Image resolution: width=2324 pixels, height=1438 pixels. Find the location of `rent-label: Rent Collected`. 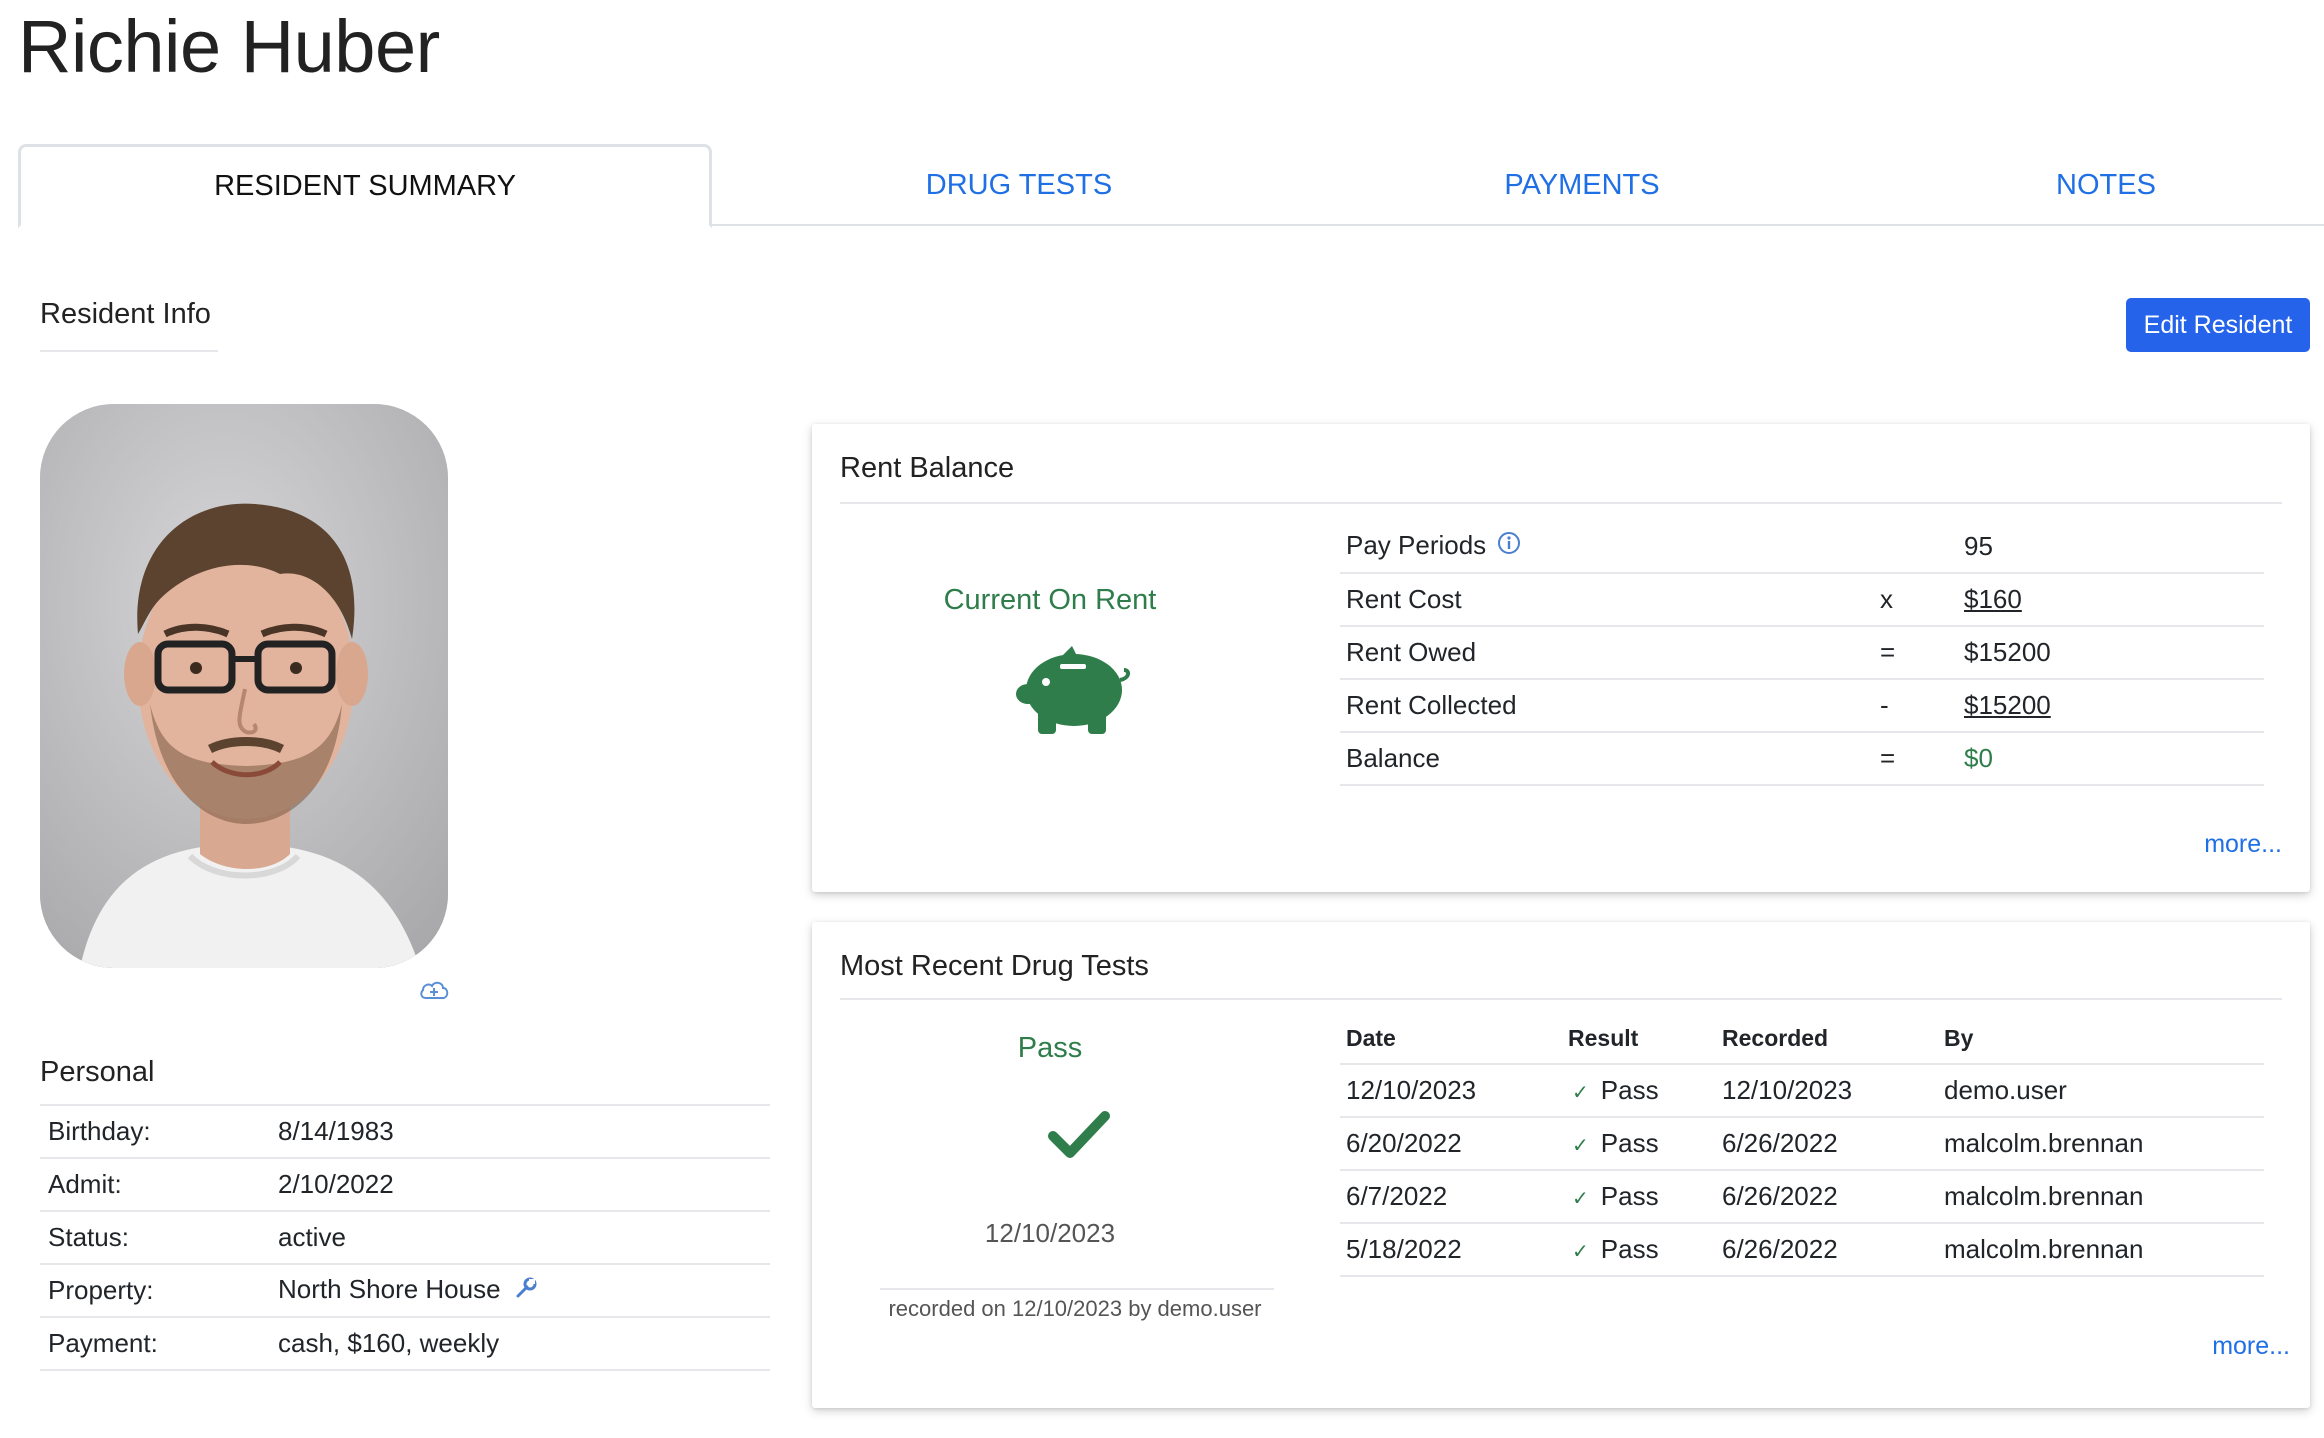

rent-label: Rent Collected is located at coordinates (1610, 706).